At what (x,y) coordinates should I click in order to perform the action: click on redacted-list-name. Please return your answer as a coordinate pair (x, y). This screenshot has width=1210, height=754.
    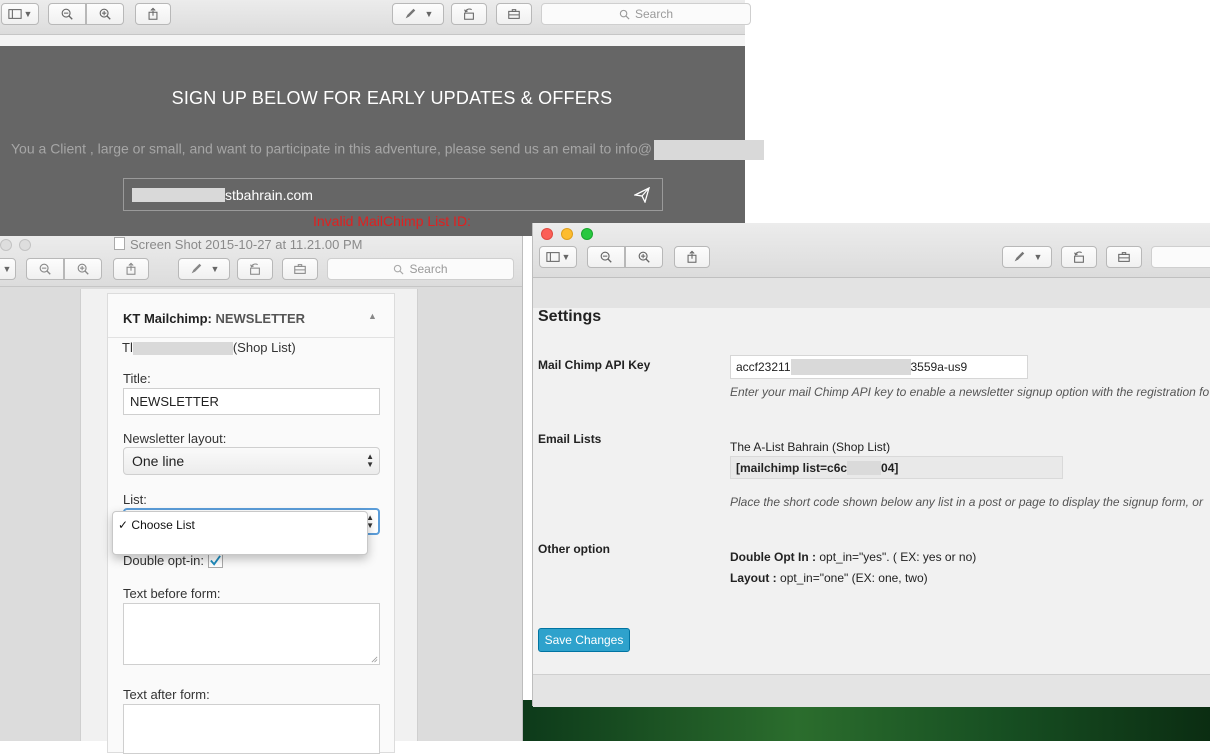
    Looking at the image, I should click on (182, 349).